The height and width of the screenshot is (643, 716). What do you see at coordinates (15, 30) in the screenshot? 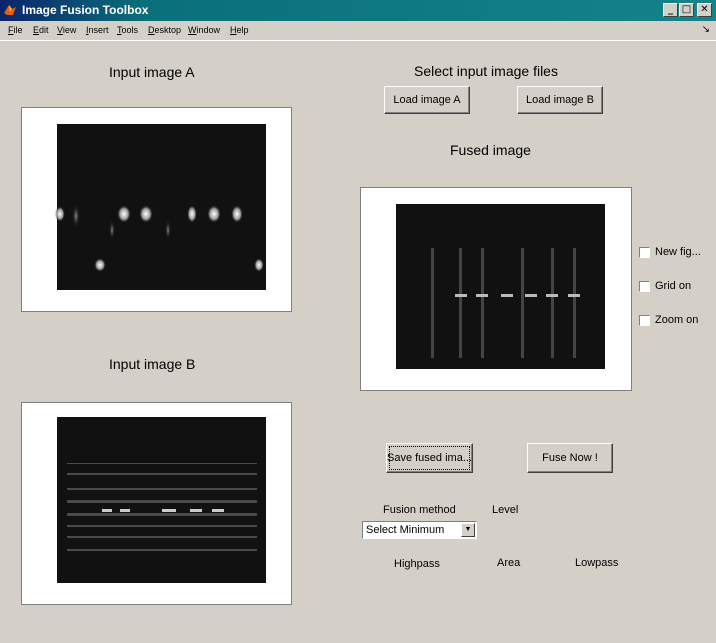
I see `menu-file: File` at bounding box center [15, 30].